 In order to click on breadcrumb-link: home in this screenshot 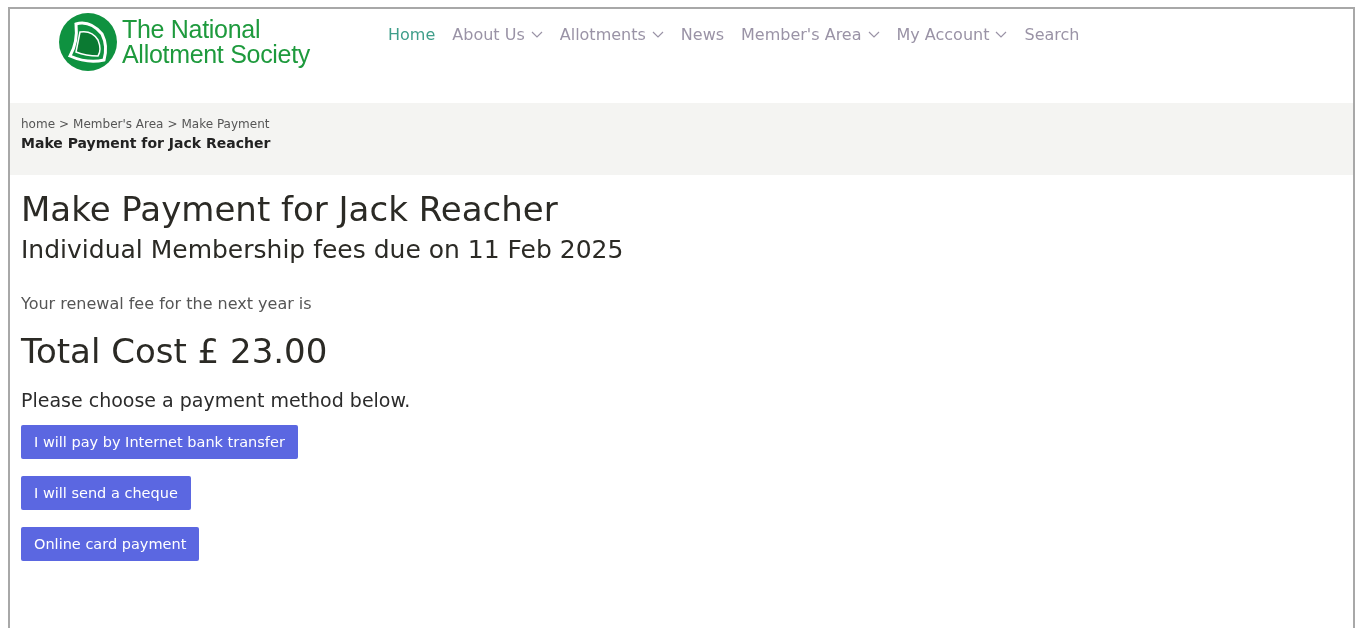, I will do `click(38, 124)`.